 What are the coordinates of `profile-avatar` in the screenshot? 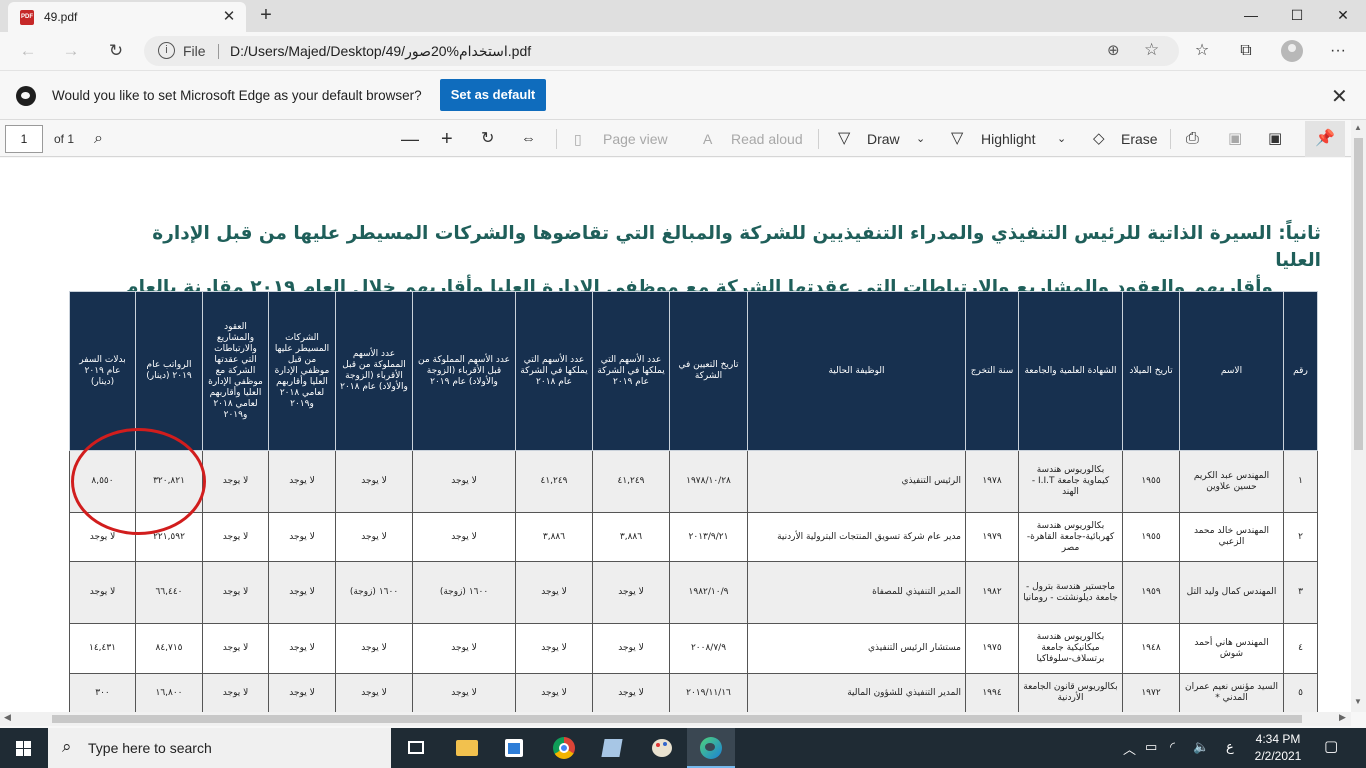 It's located at (1292, 51).